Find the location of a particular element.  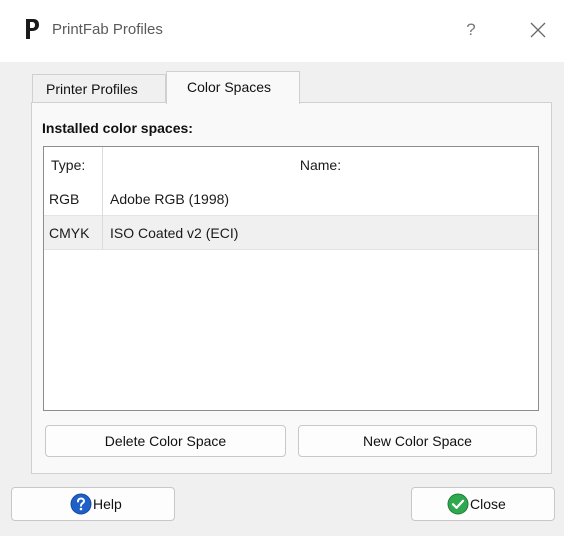

table-row-selected: CMYK ISO Coated v2 (ECI) is located at coordinates (291, 233).